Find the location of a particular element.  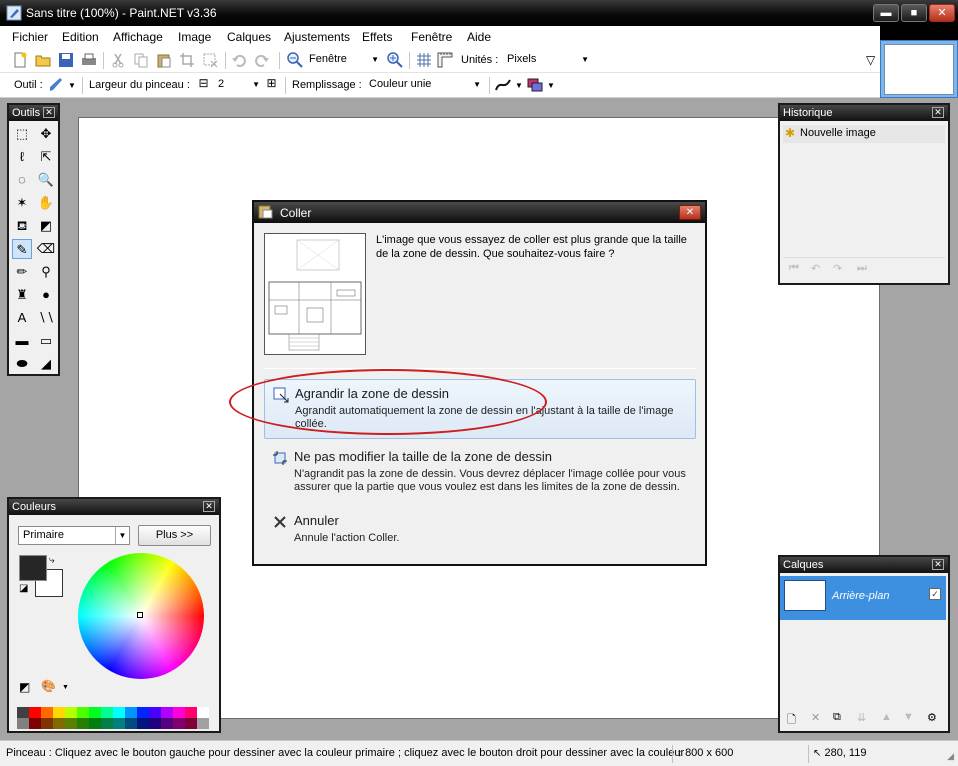

save-icon is located at coordinates (66, 60).